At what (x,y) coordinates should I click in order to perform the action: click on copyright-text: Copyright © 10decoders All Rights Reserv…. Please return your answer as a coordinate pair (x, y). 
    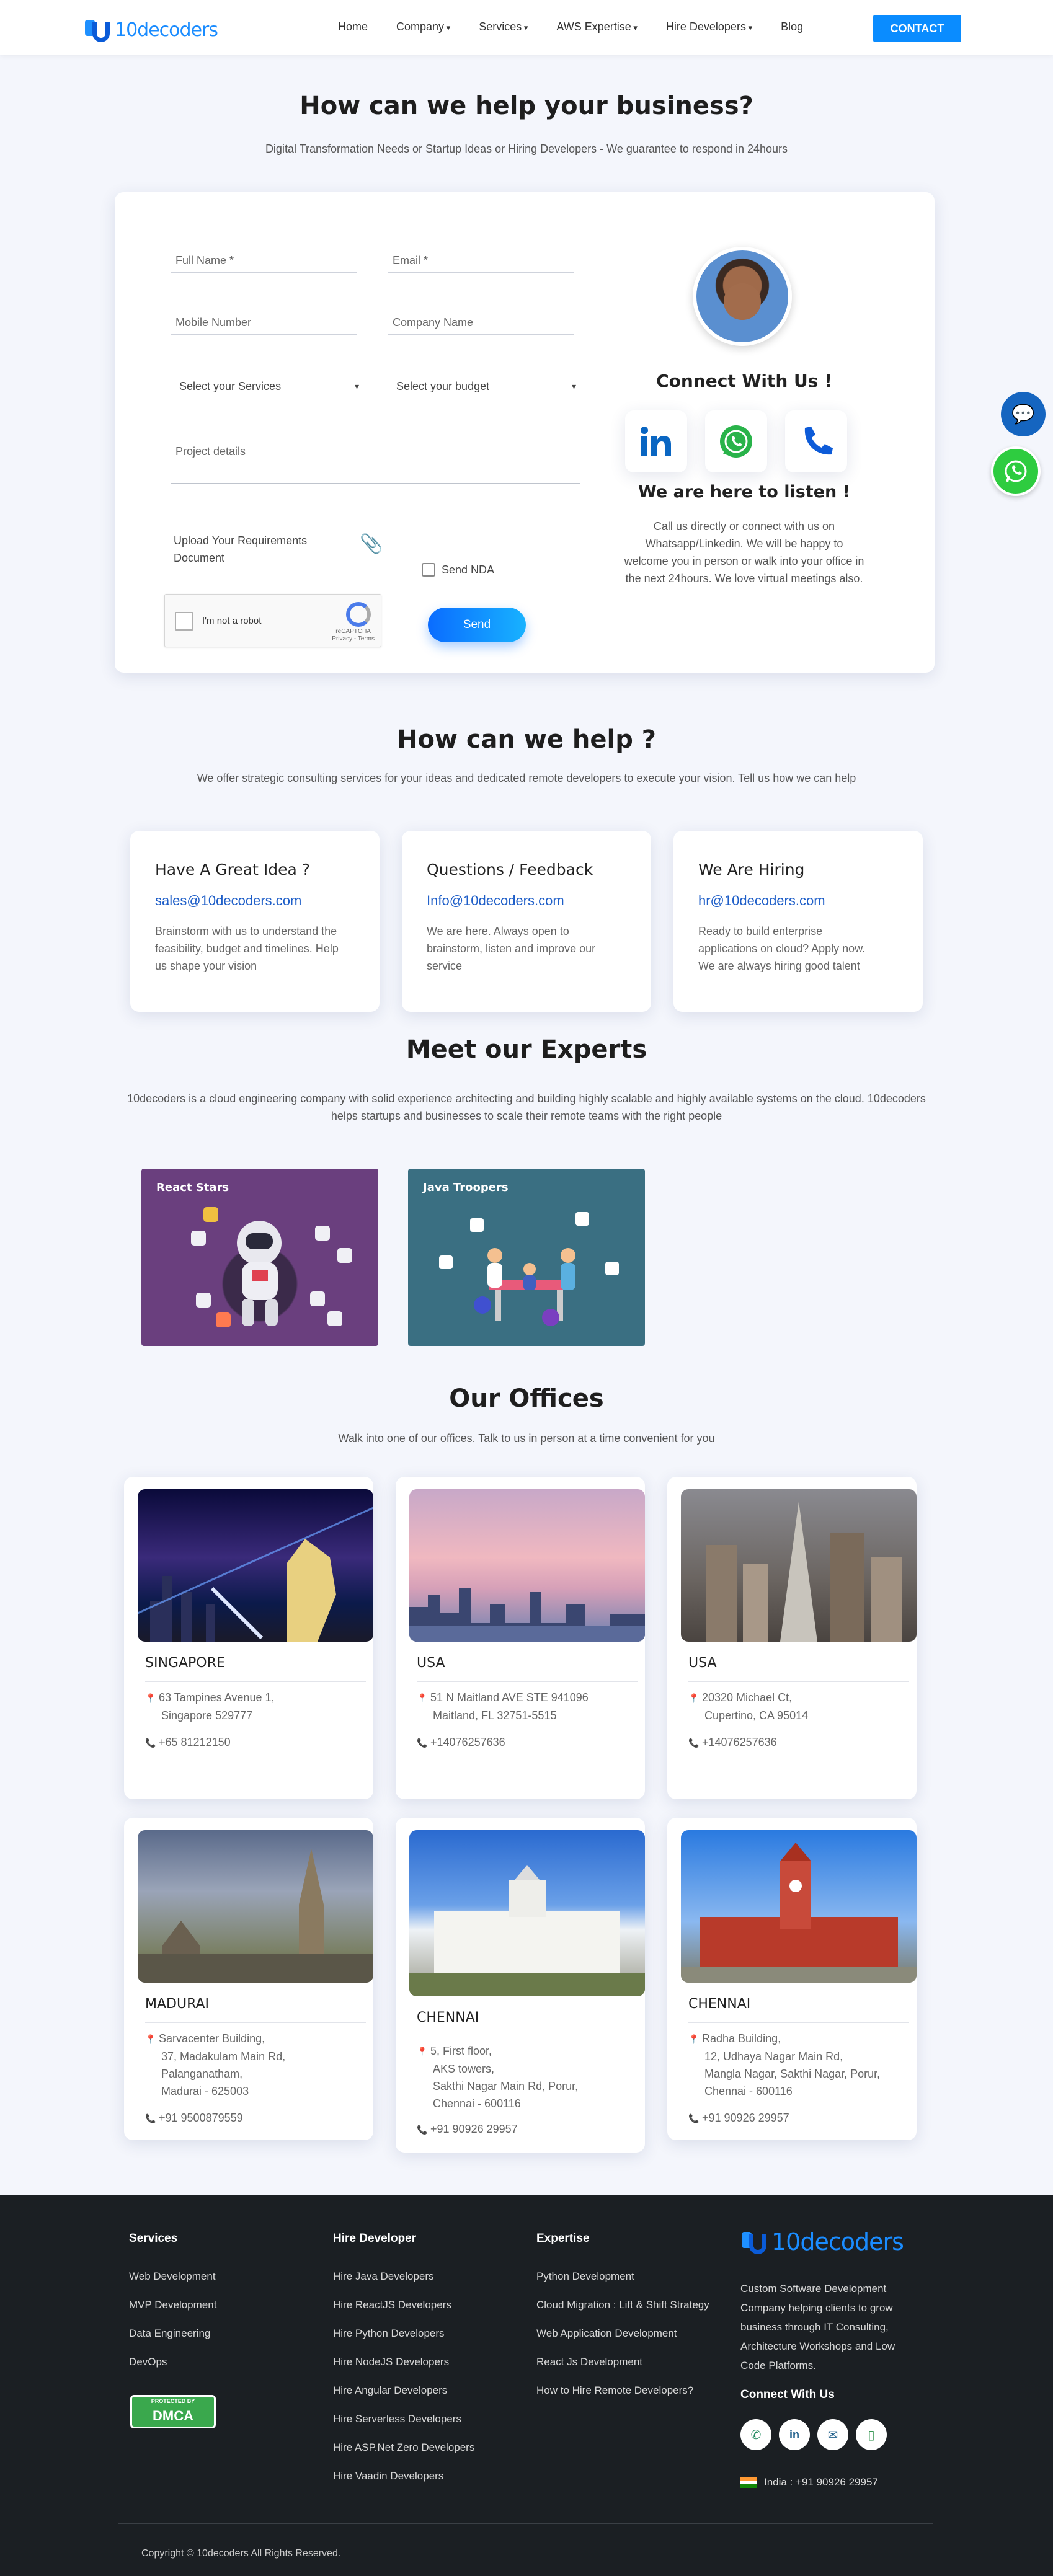
    Looking at the image, I should click on (241, 2553).